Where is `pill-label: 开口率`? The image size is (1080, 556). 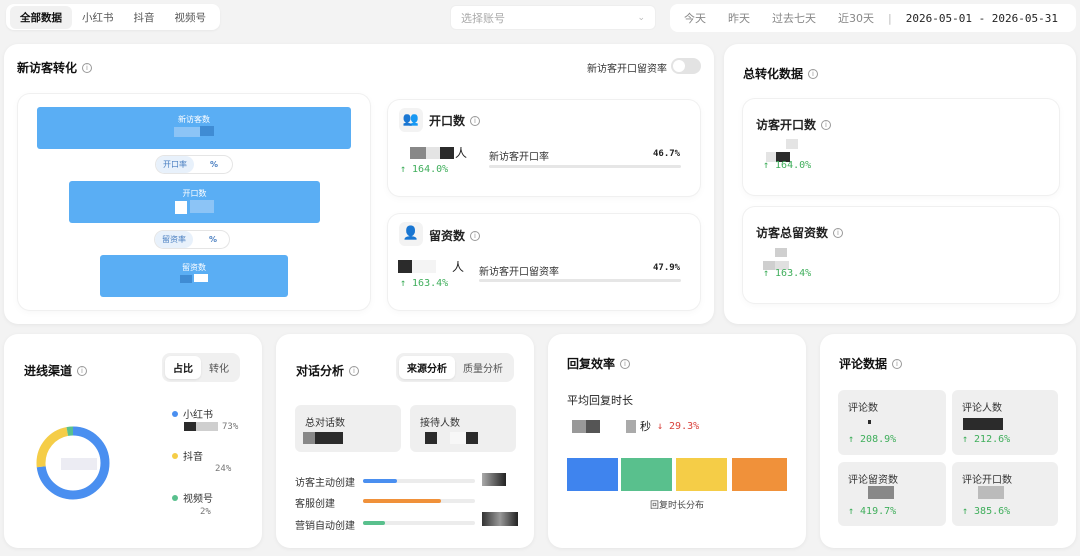 pill-label: 开口率 is located at coordinates (175, 164).